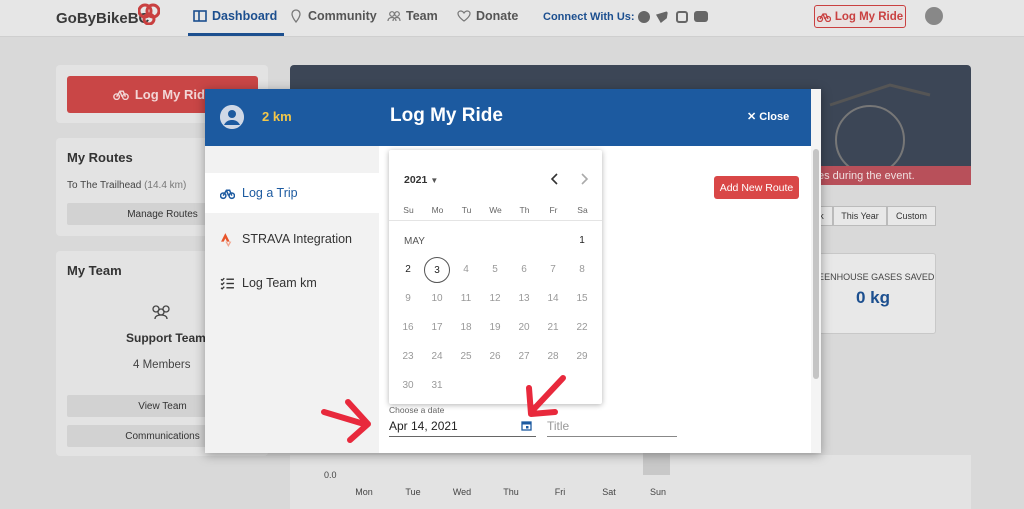 This screenshot has width=1024, height=509. What do you see at coordinates (511, 492) in the screenshot?
I see `chart-day-label: Thu` at bounding box center [511, 492].